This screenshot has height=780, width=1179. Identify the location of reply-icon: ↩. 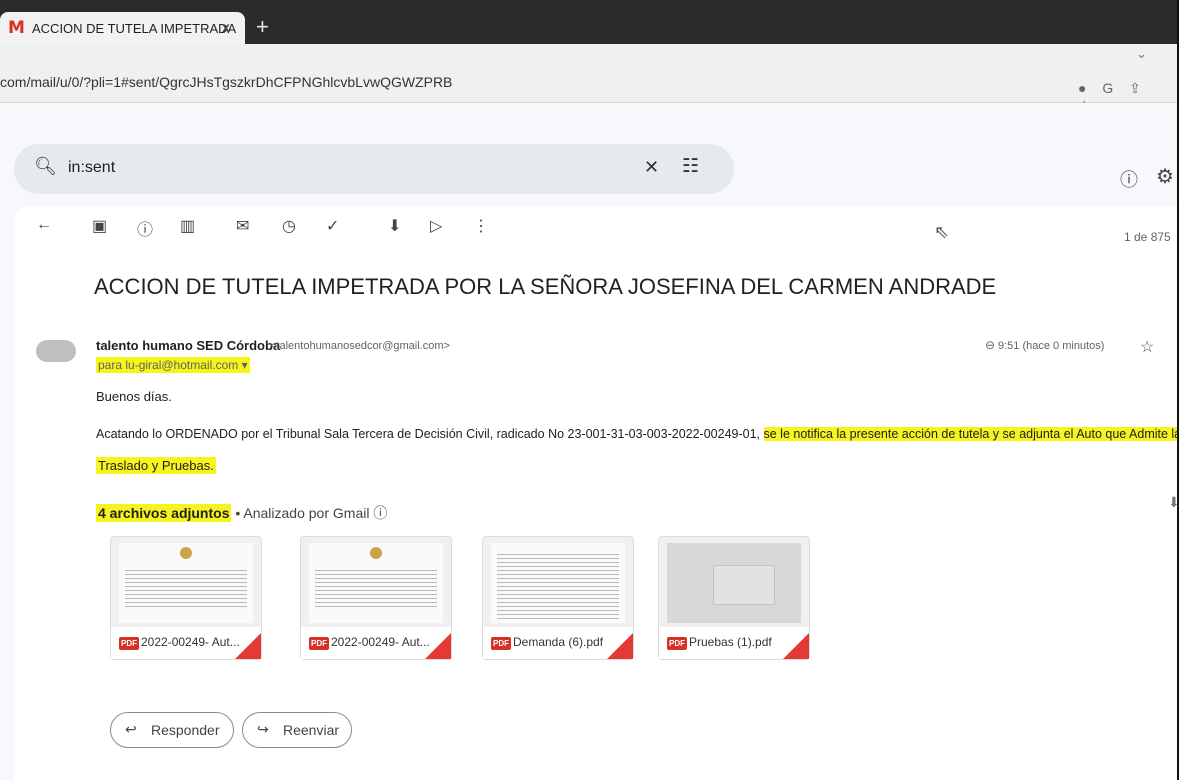
(131, 729).